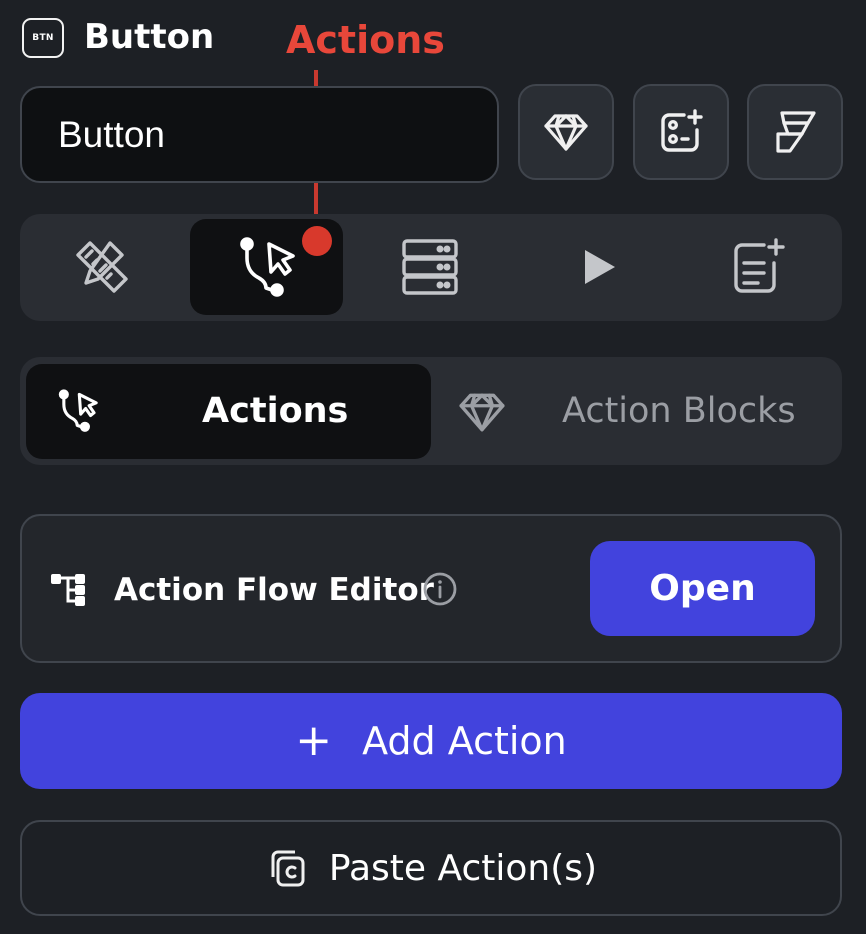 The image size is (866, 934). I want to click on flutterflow-logo-icon, so click(795, 132).